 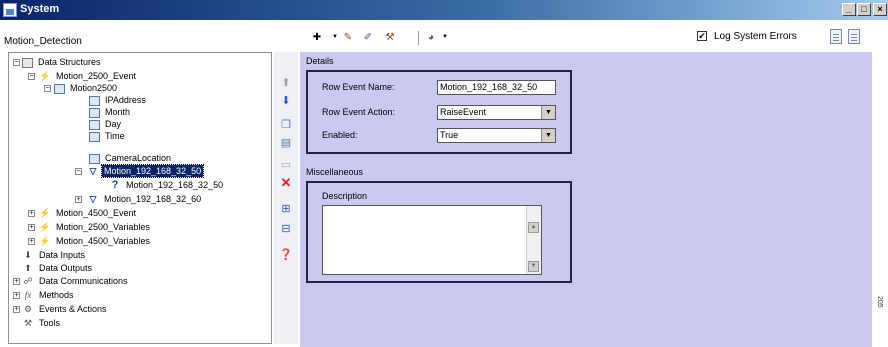 What do you see at coordinates (432, 240) in the screenshot?
I see `description-field: ▲ ▼` at bounding box center [432, 240].